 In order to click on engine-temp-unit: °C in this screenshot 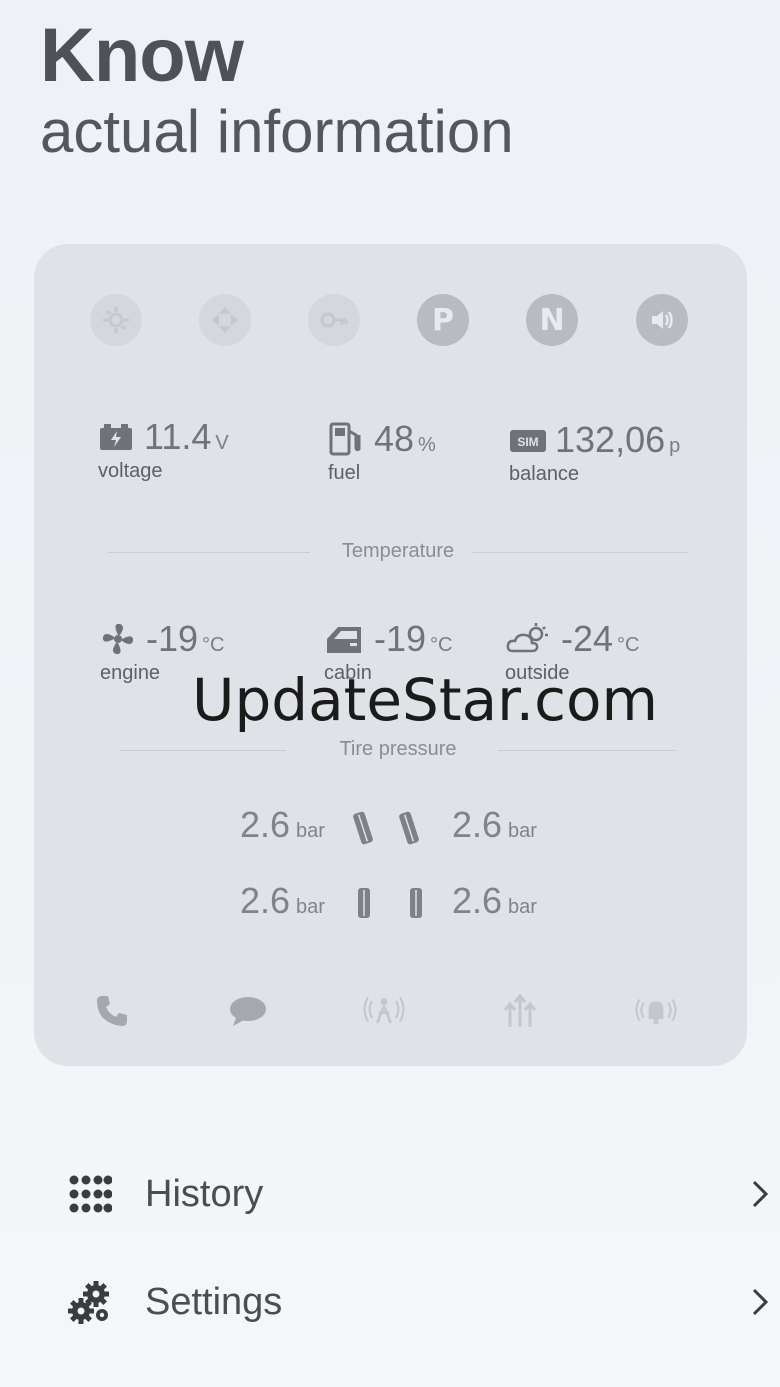, I will do `click(213, 645)`.